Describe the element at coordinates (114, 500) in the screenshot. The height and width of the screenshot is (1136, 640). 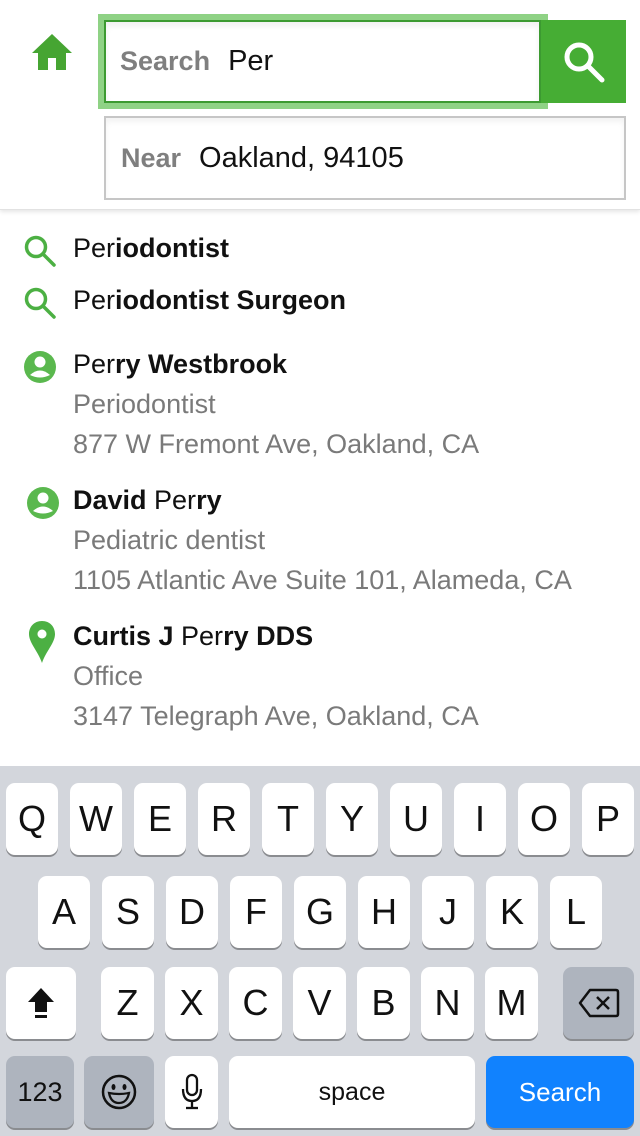
I see `completion-text: David` at that location.